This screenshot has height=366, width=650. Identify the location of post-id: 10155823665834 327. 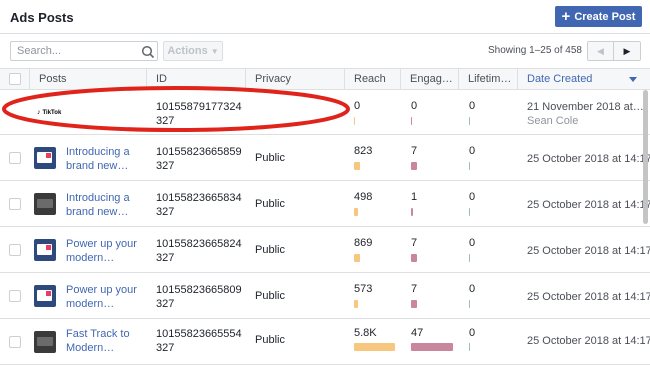
(199, 205).